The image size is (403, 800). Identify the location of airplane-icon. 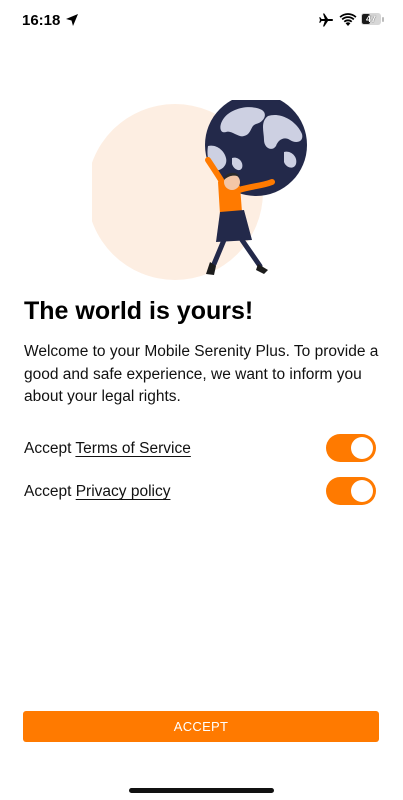
(326, 20).